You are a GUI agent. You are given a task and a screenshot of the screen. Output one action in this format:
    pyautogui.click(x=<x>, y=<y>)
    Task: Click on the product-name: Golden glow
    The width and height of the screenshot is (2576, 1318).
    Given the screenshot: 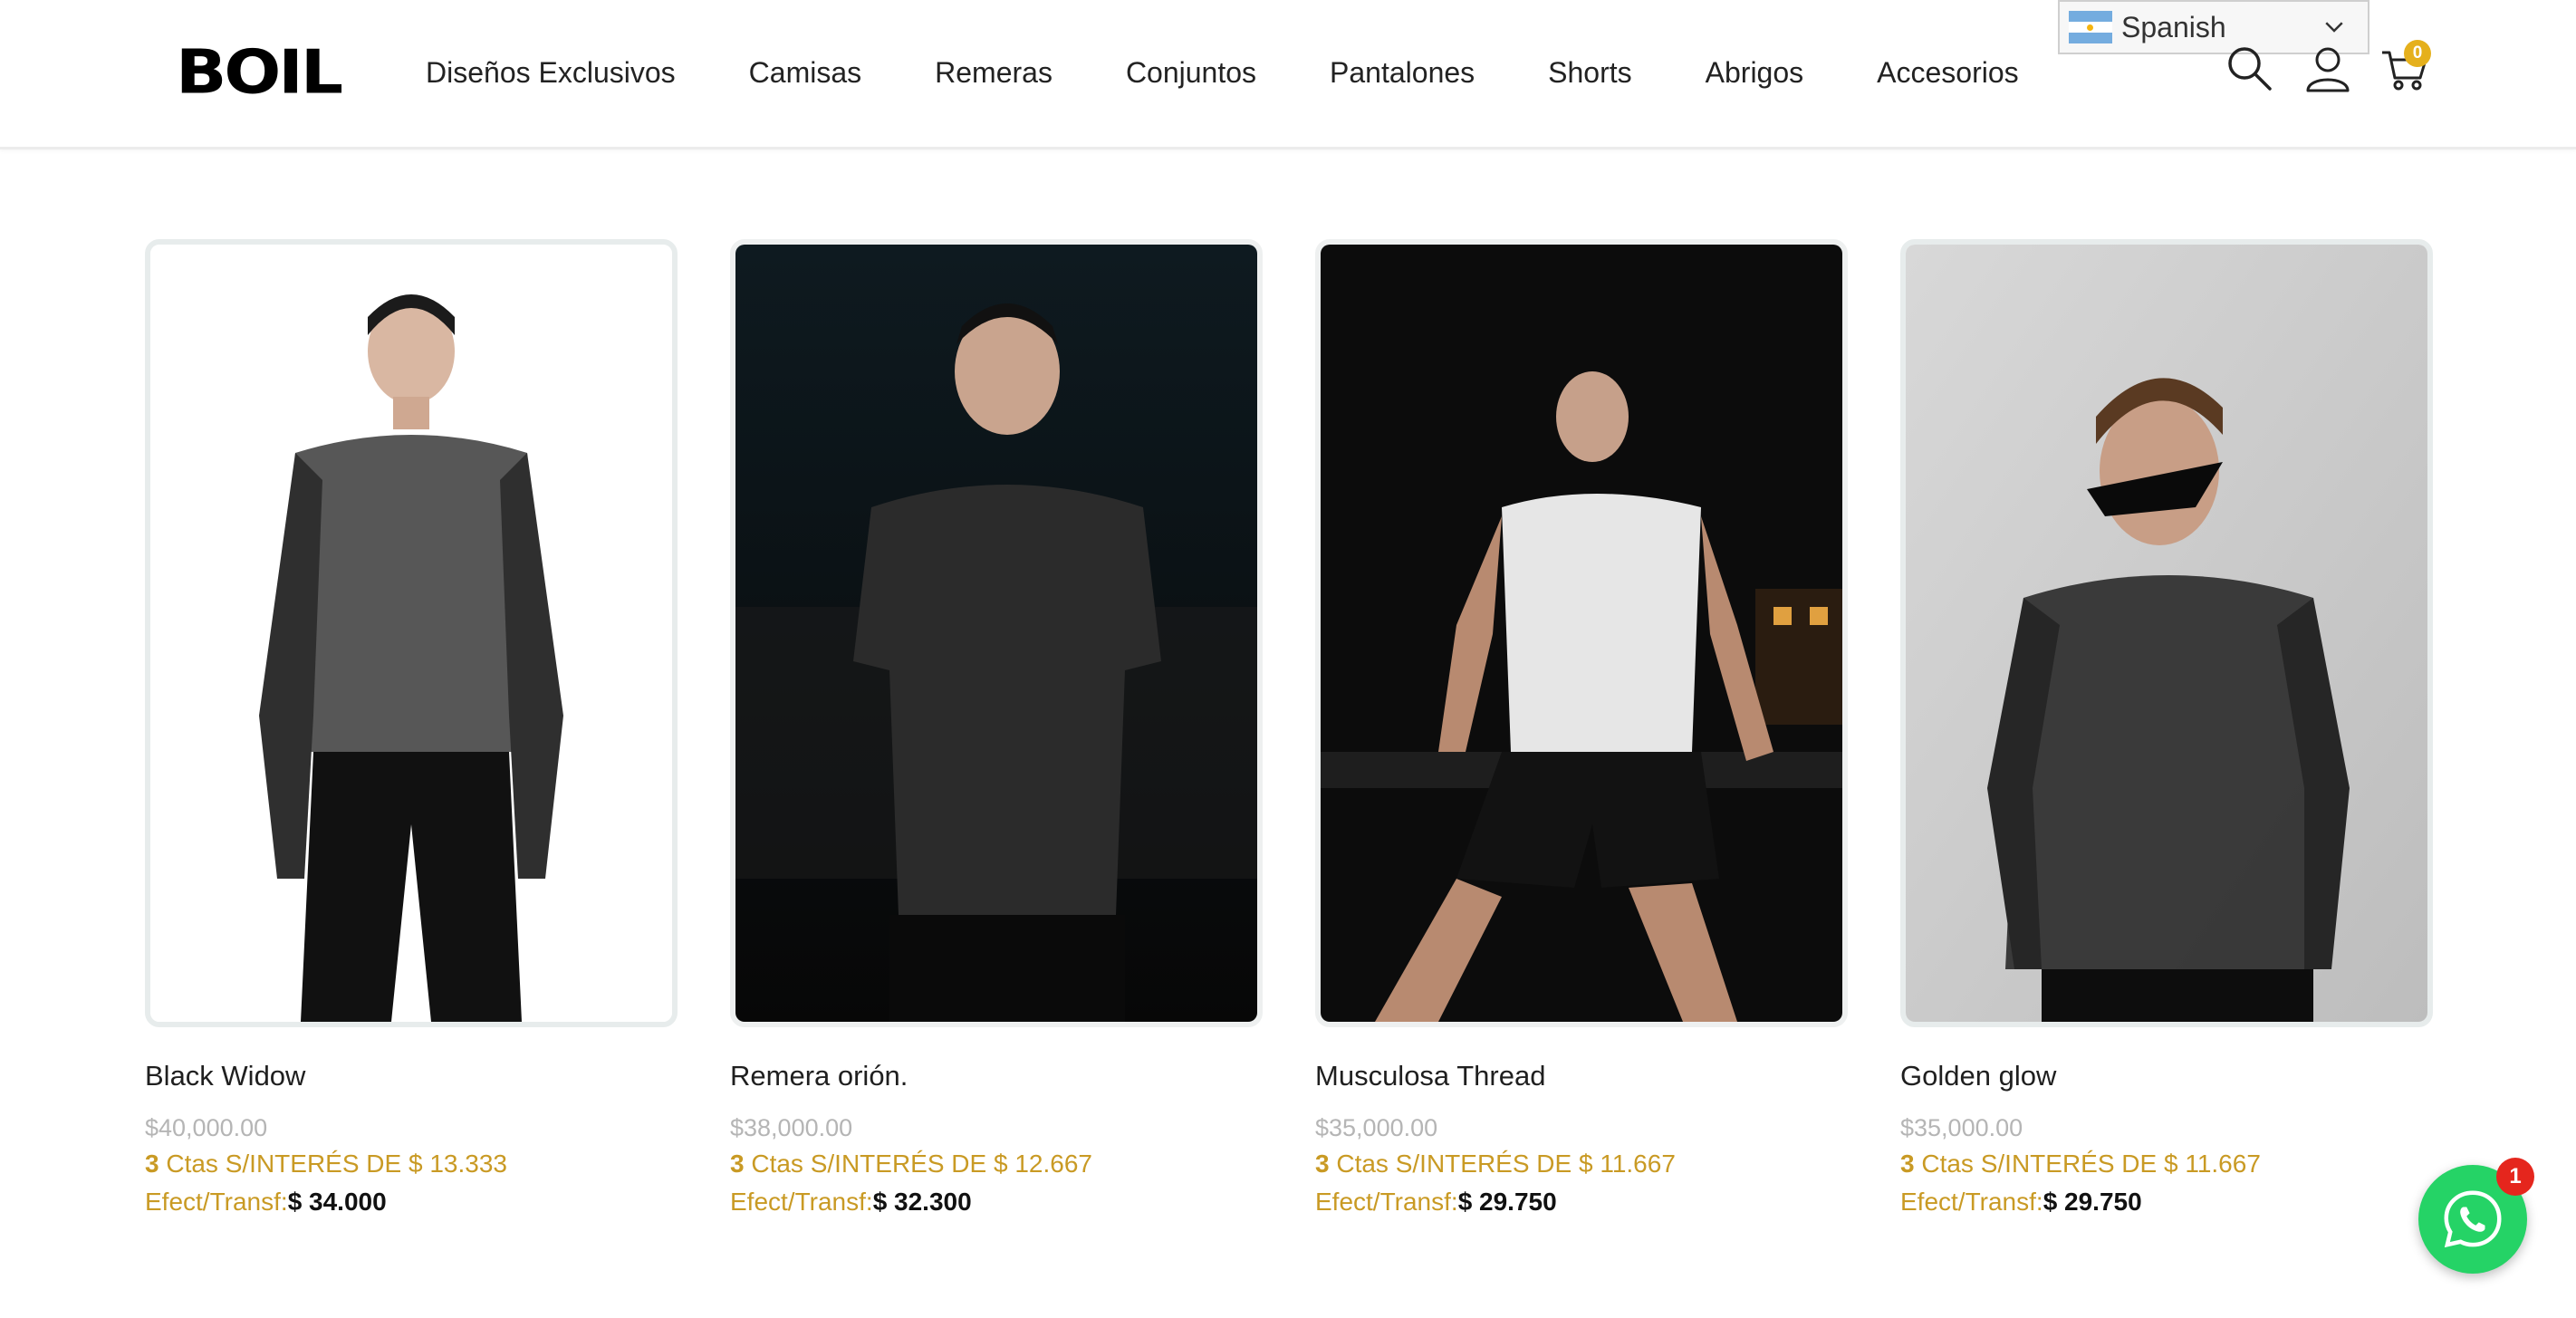 What is the action you would take?
    pyautogui.click(x=2166, y=1076)
    